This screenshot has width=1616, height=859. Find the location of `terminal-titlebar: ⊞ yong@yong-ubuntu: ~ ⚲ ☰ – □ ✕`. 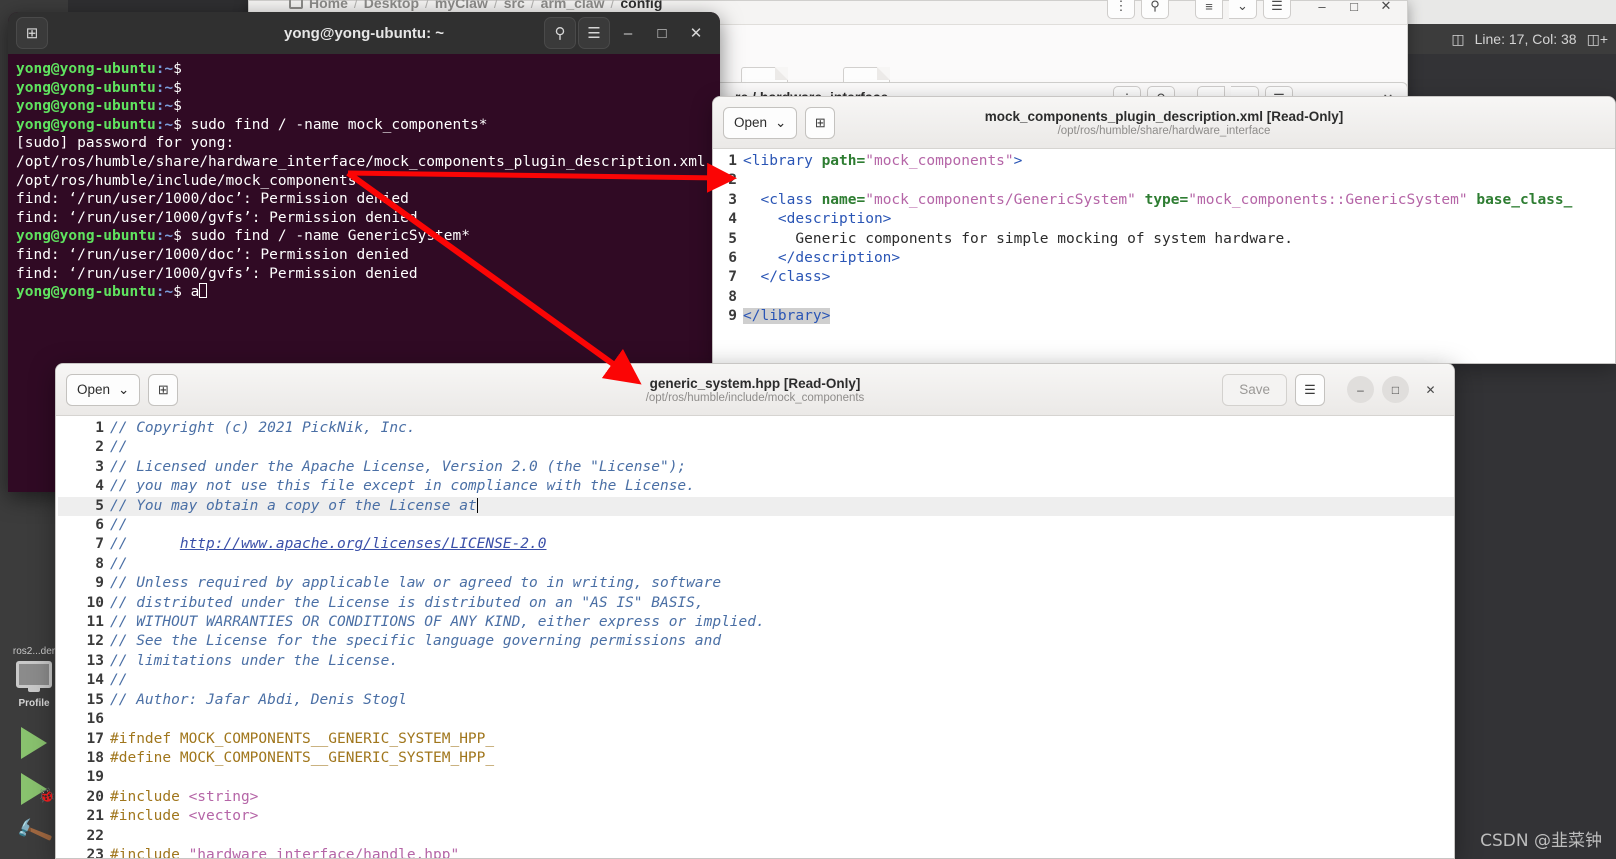

terminal-titlebar: ⊞ yong@yong-ubuntu: ~ ⚲ ☰ – □ ✕ is located at coordinates (364, 33).